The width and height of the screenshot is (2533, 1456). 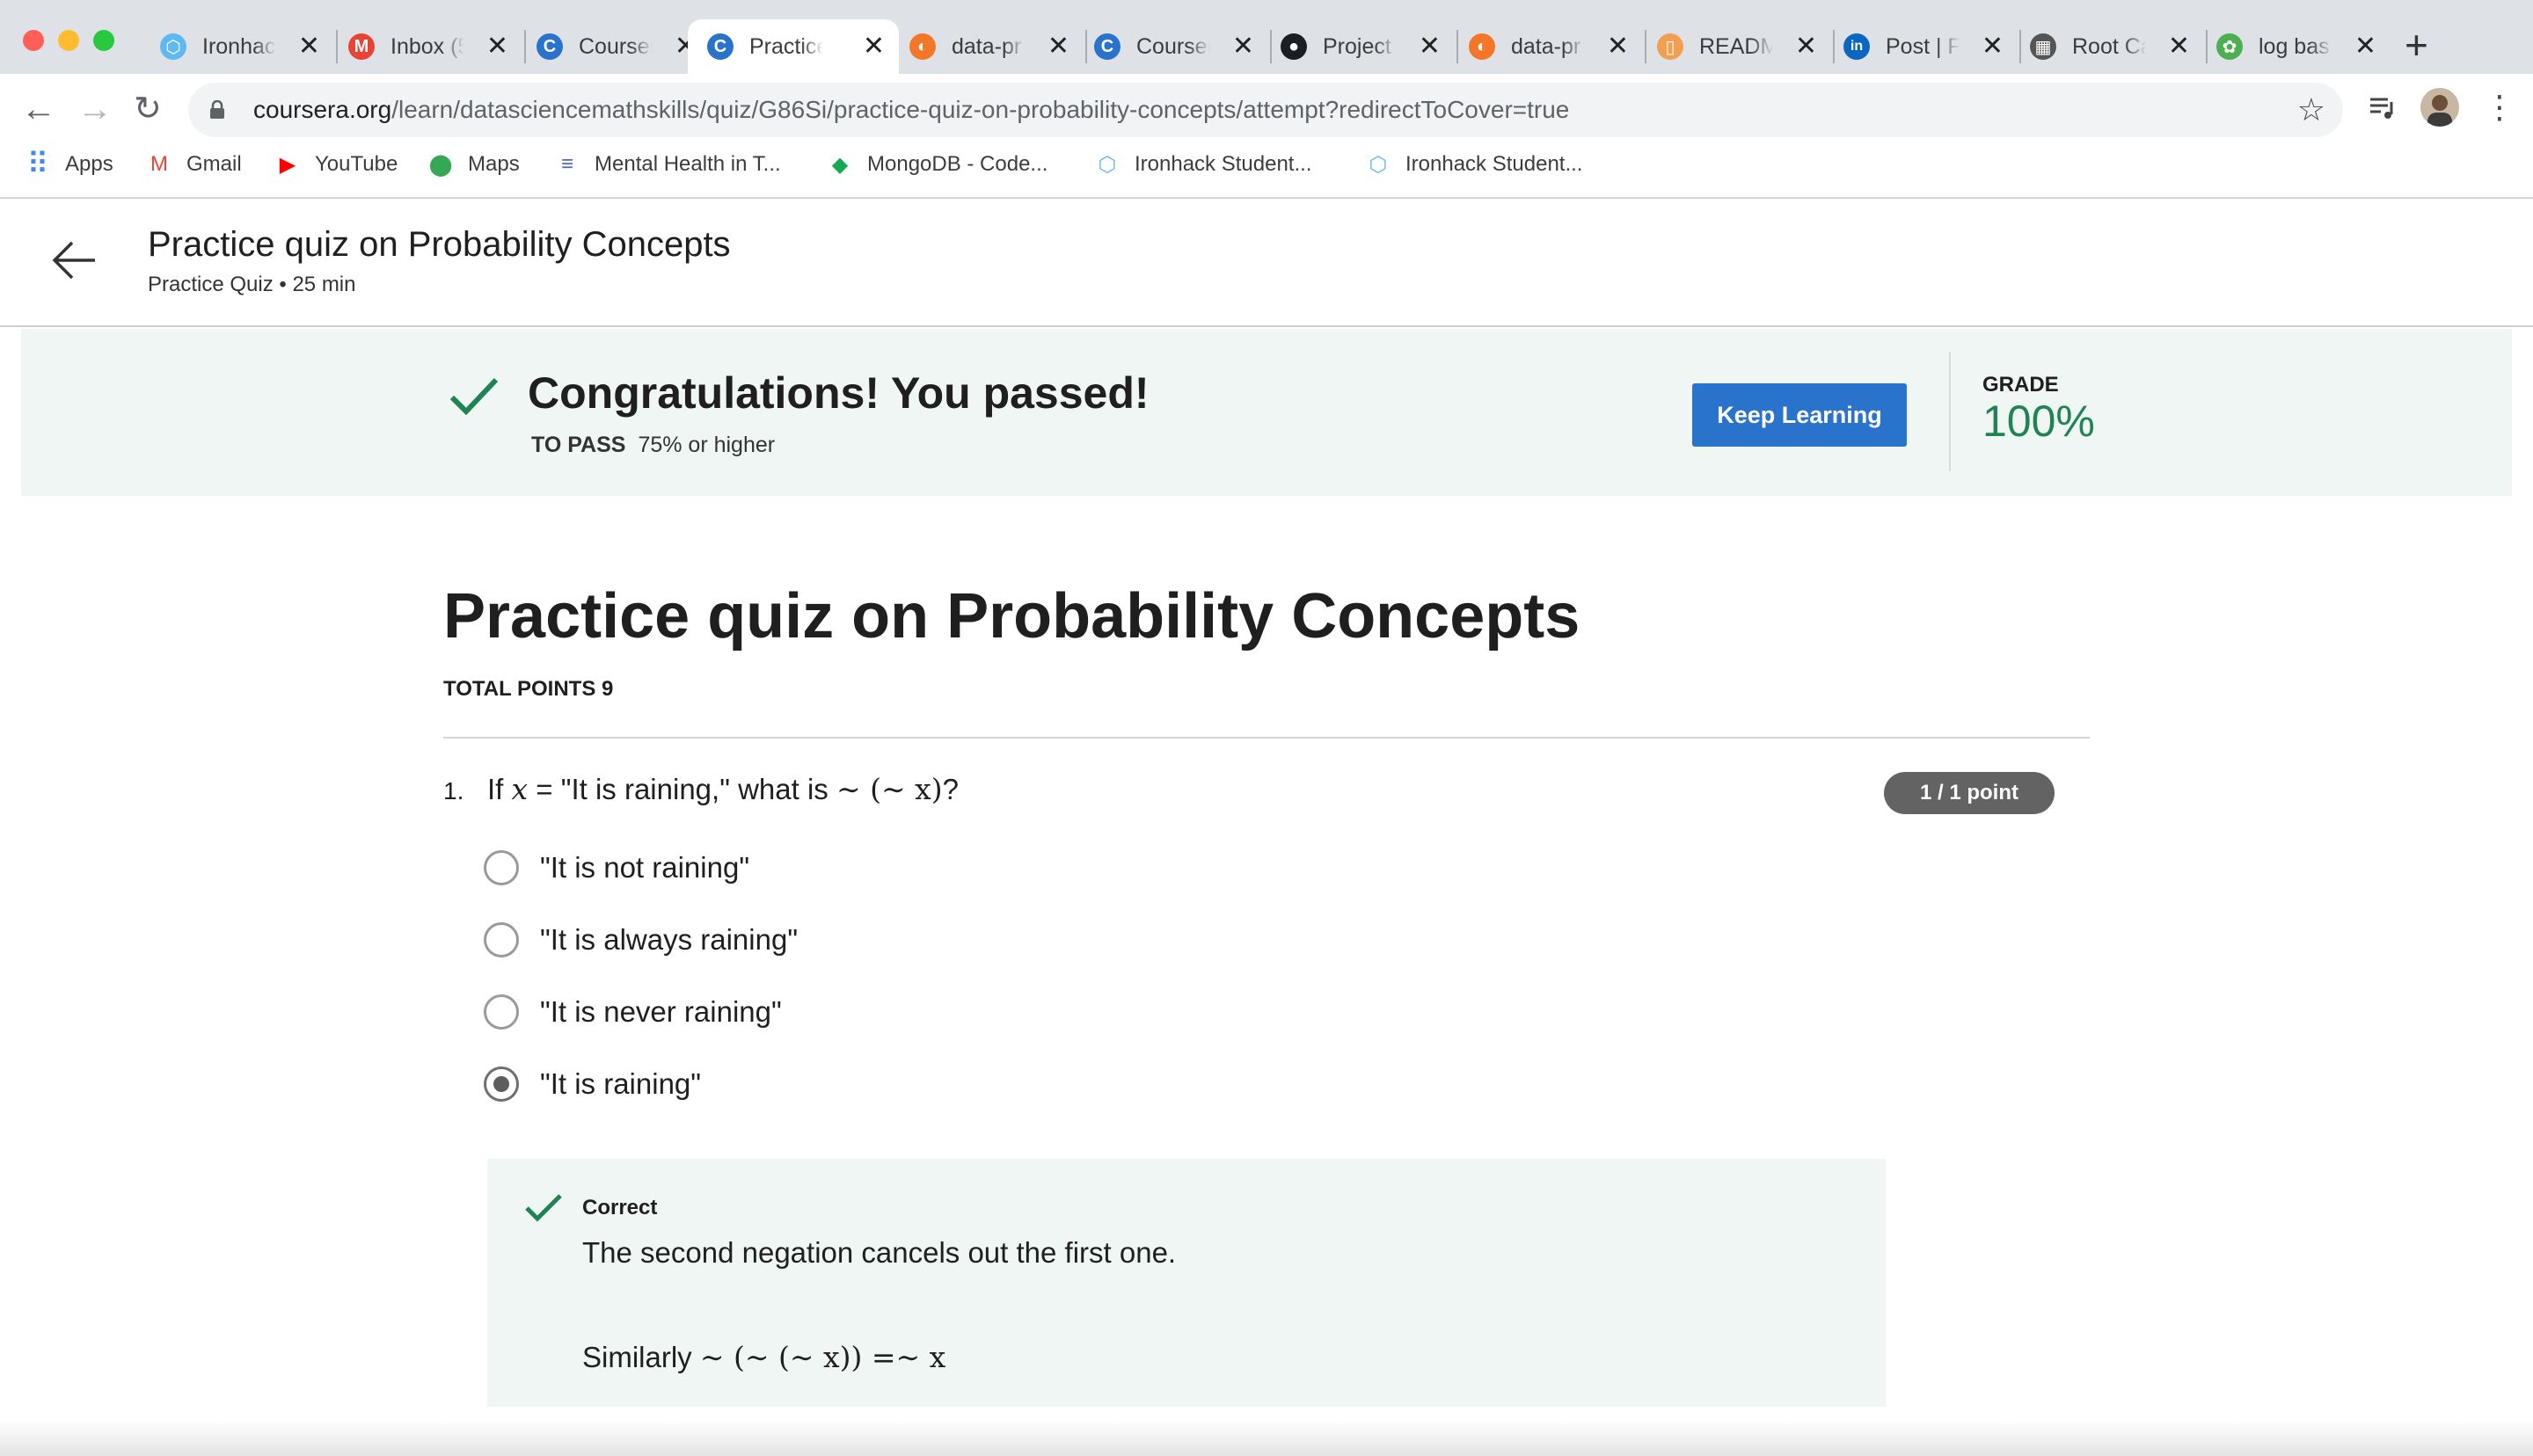 I want to click on answer-option: "It is never raining", so click(x=633, y=1012).